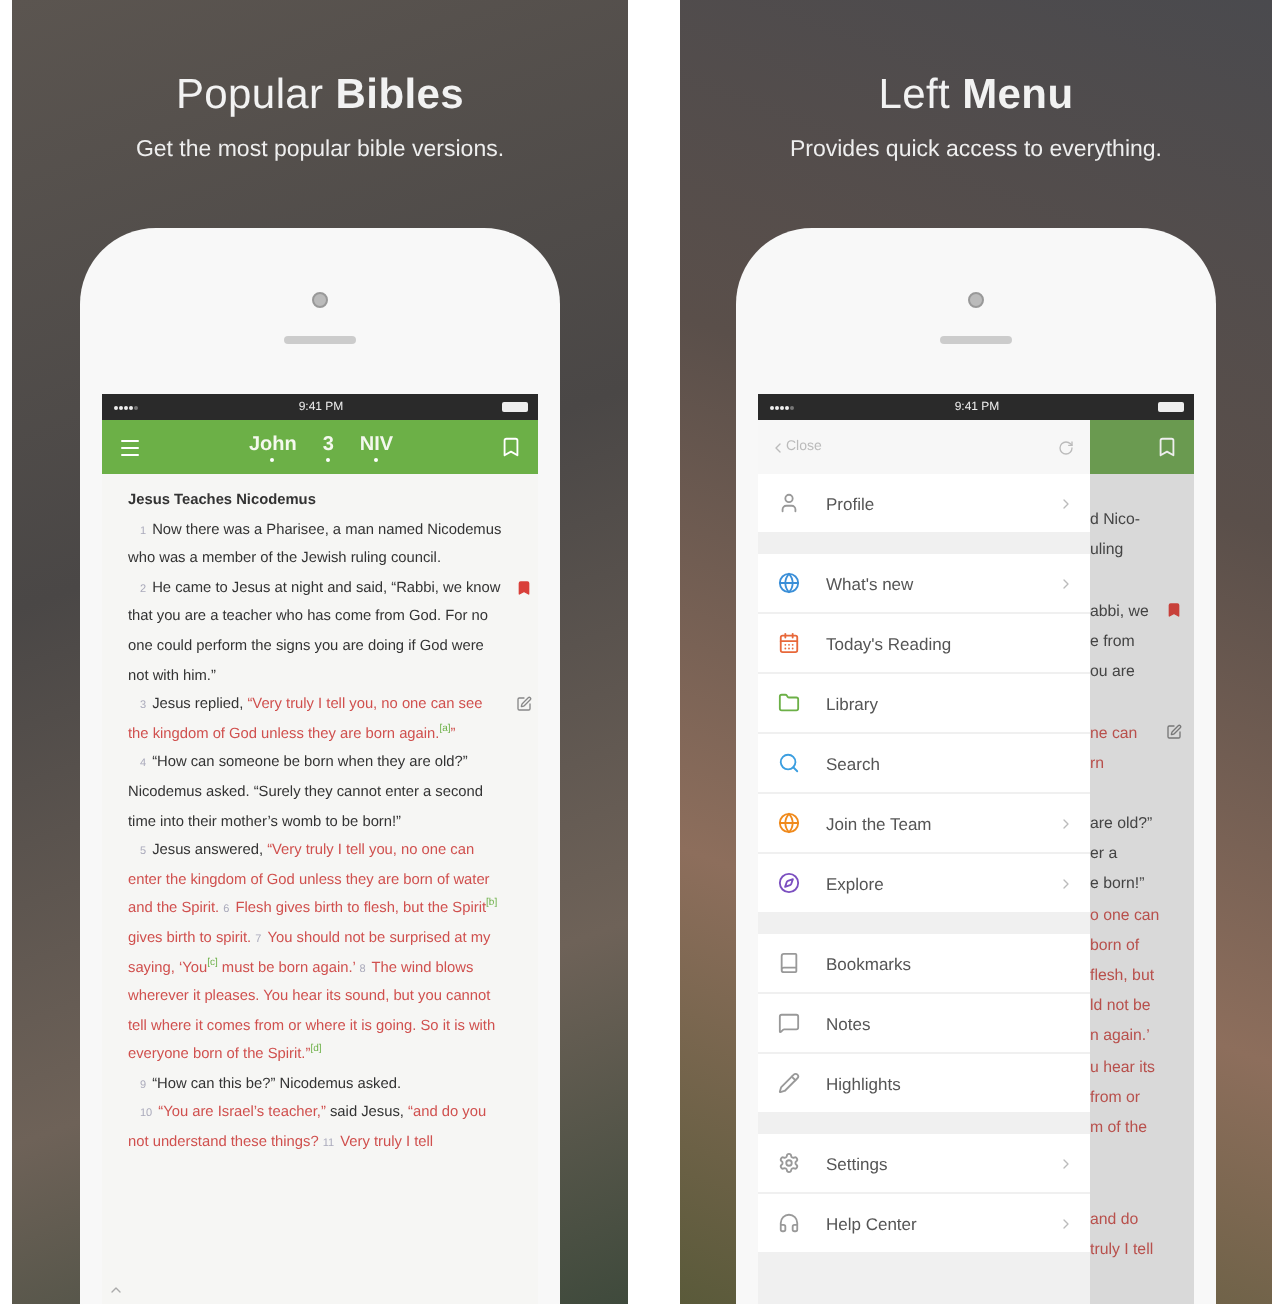 The width and height of the screenshot is (1282, 1304). What do you see at coordinates (320, 96) in the screenshot?
I see `panel-heading: Popular Bibles` at bounding box center [320, 96].